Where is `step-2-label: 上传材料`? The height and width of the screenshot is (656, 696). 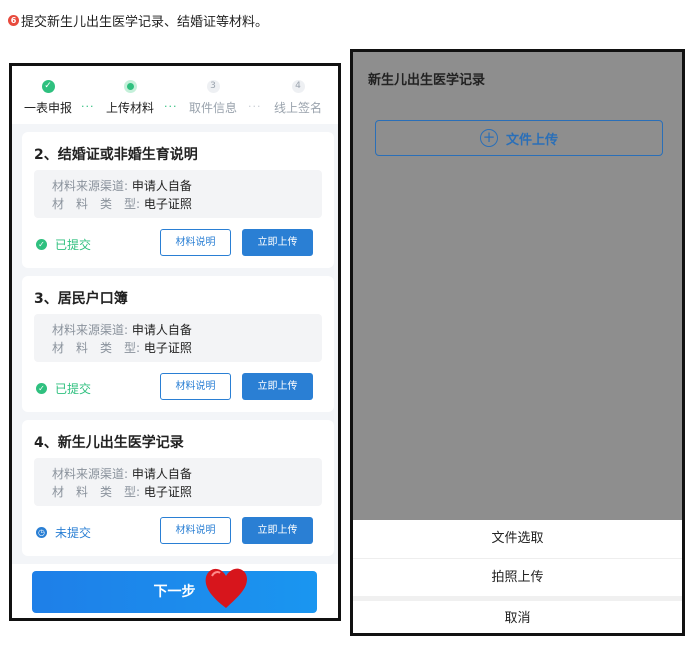
step-2-label: 上传材料 is located at coordinates (129, 108).